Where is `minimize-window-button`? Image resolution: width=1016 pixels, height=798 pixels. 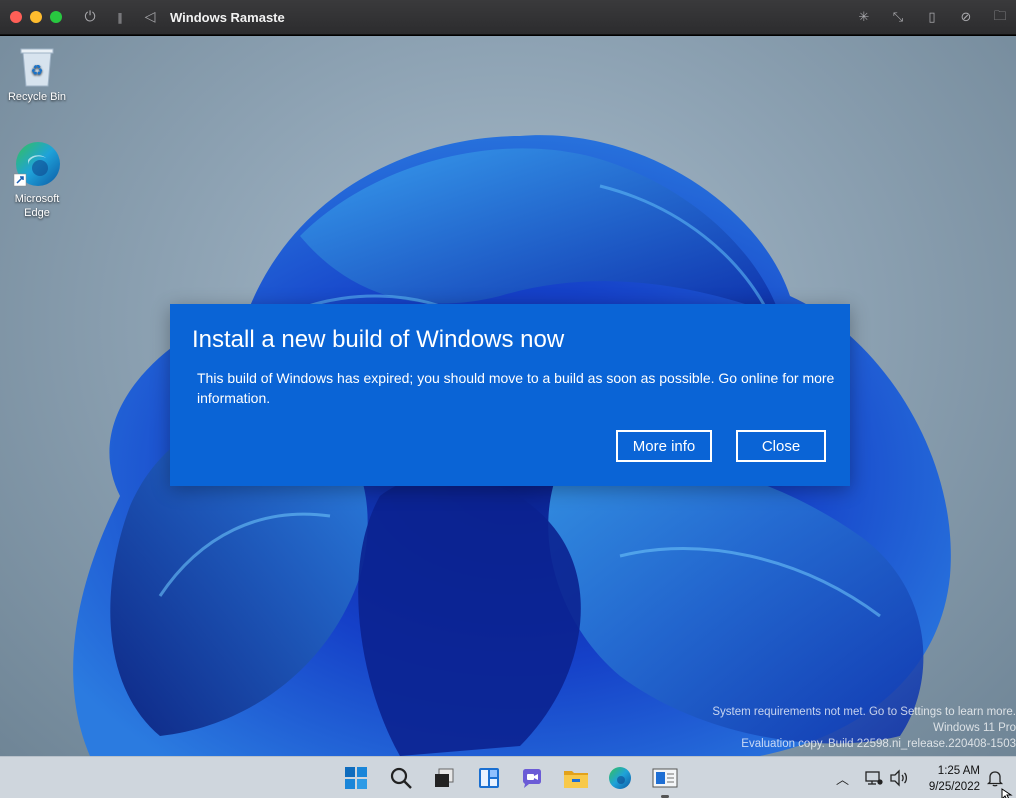
minimize-window-button is located at coordinates (36, 17).